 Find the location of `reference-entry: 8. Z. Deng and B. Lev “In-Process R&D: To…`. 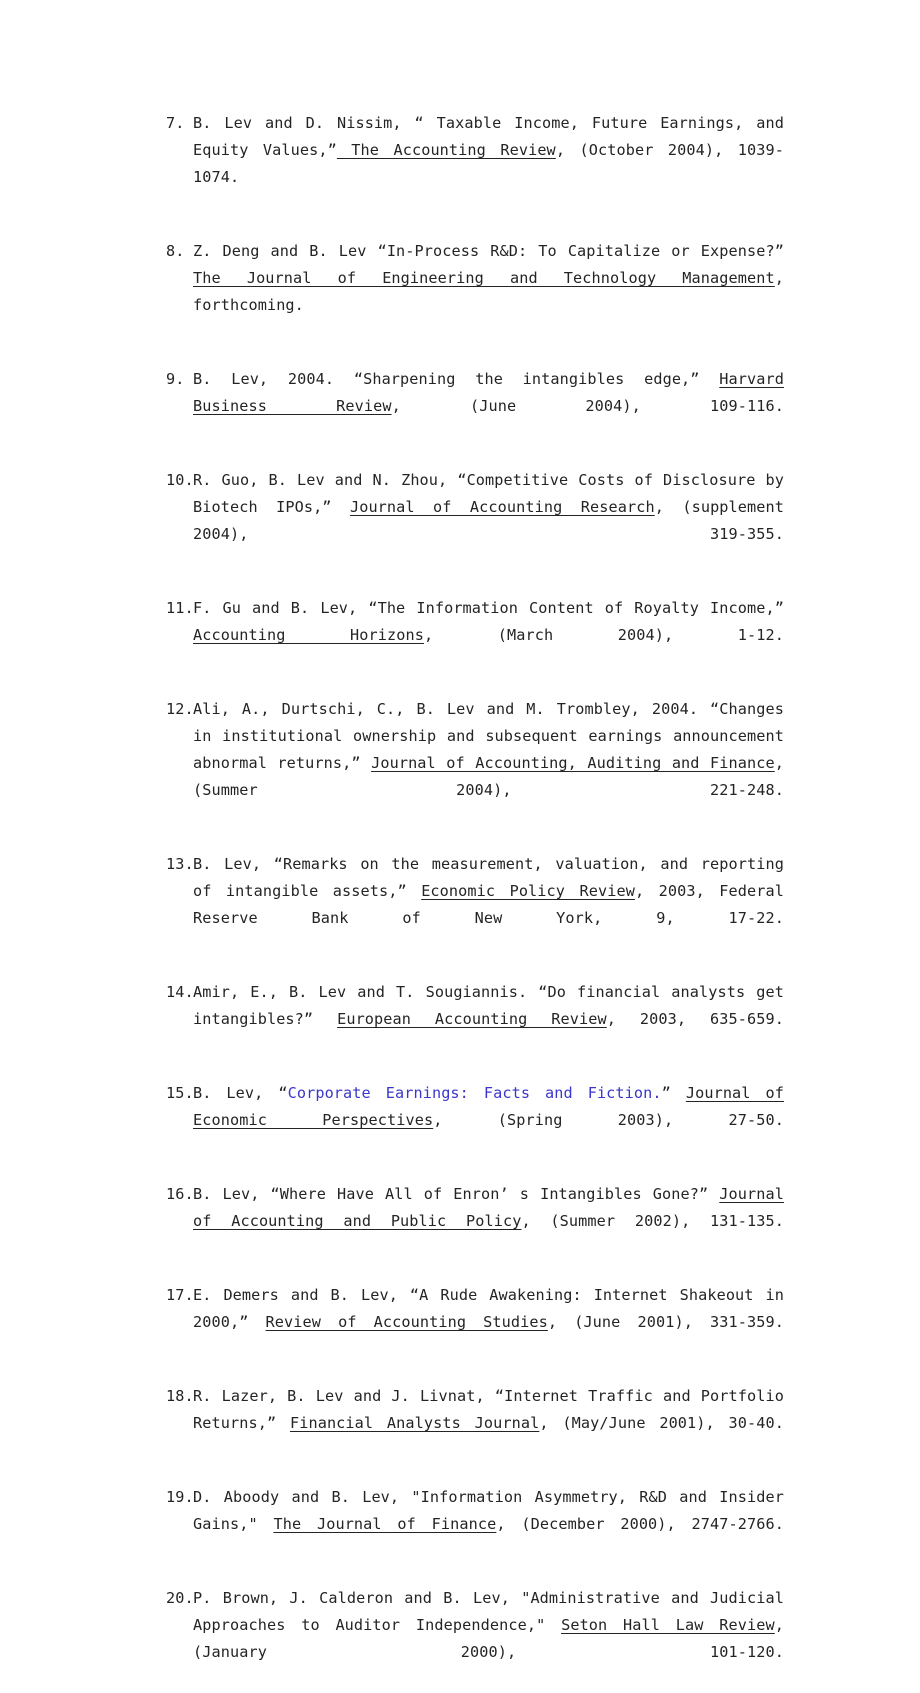

reference-entry: 8. Z. Deng and B. Lev “In-Process R&D: To… is located at coordinates (475, 292).